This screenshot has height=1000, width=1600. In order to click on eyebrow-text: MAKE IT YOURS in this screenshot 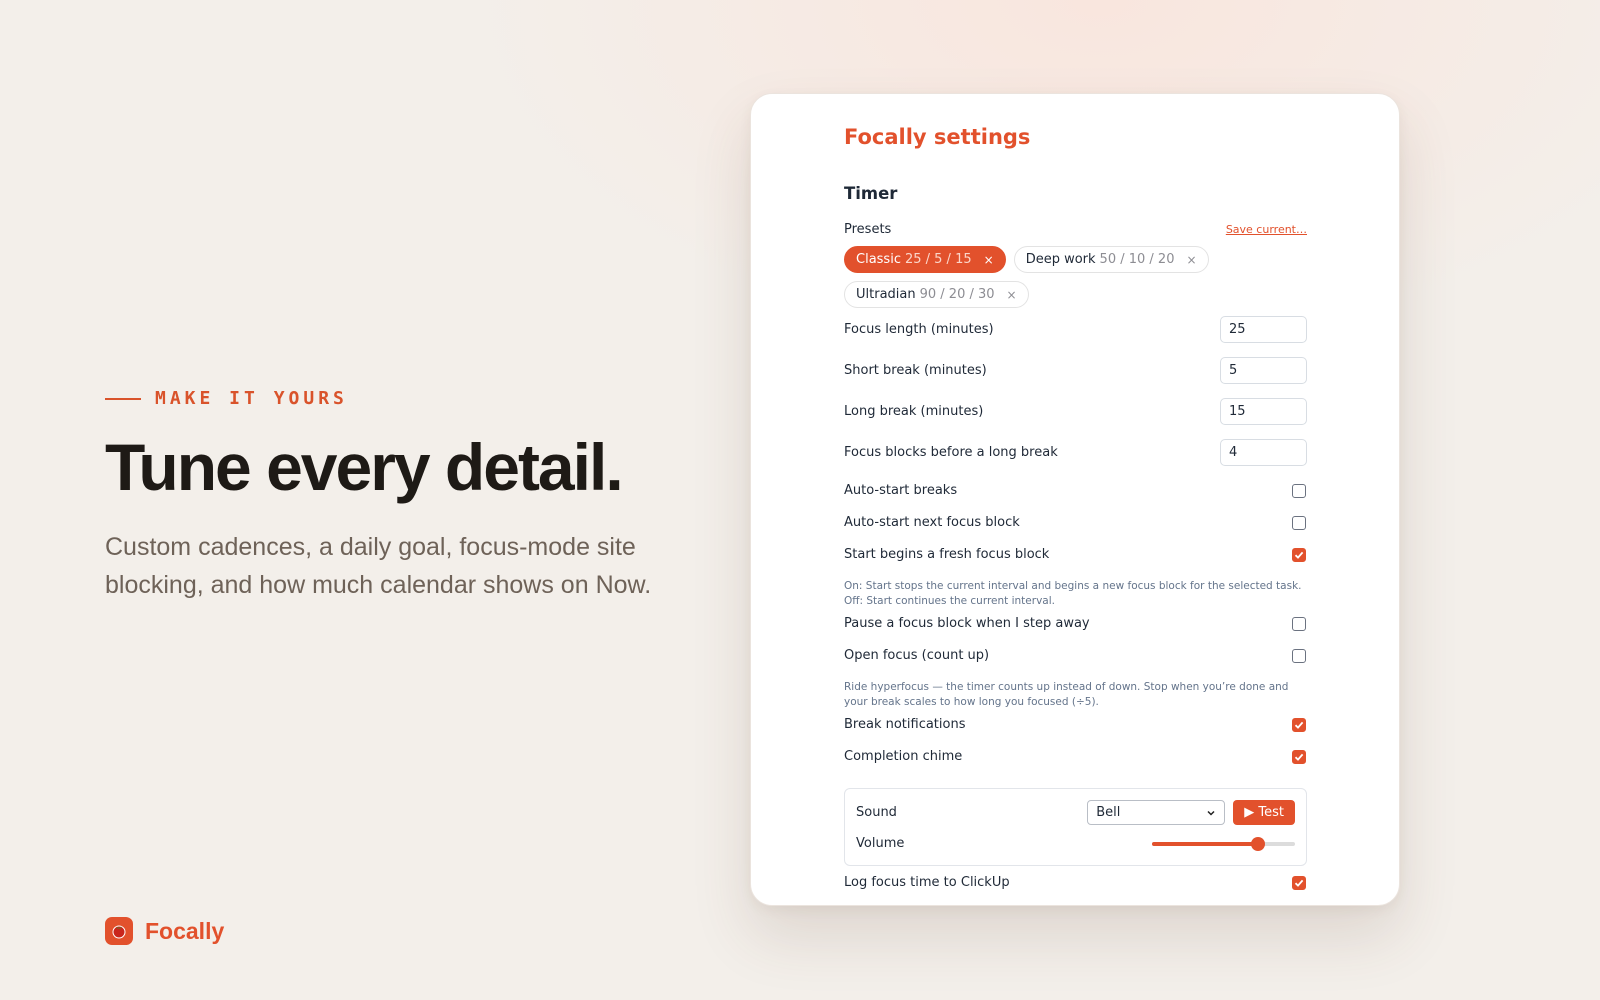, I will do `click(251, 398)`.